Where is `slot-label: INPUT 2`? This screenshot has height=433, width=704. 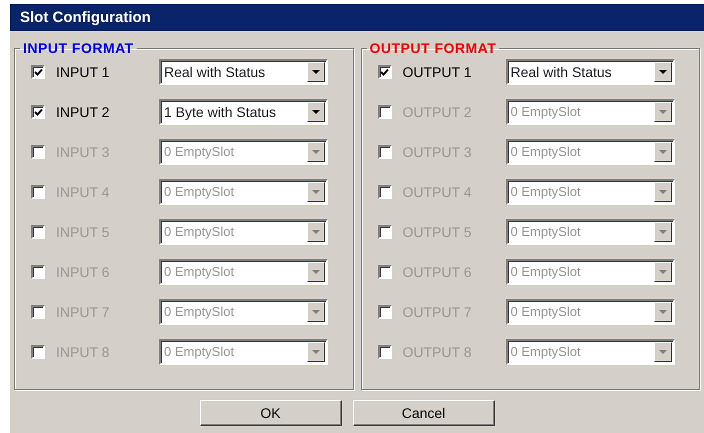 slot-label: INPUT 2 is located at coordinates (83, 112).